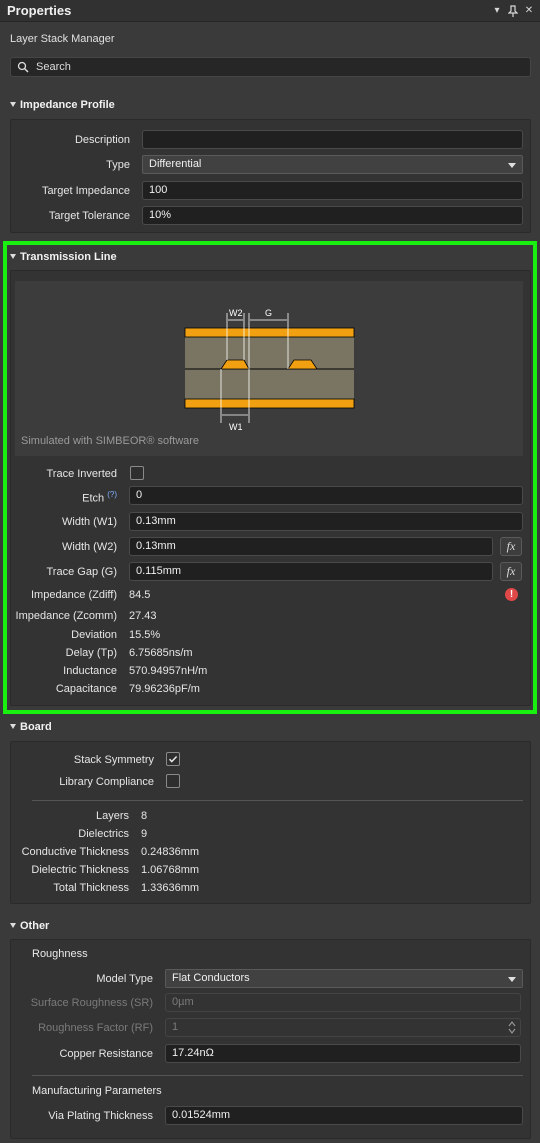 This screenshot has height=1143, width=540. Describe the element at coordinates (211, 978) in the screenshot. I see `model-type-value: Flat Conductors` at that location.